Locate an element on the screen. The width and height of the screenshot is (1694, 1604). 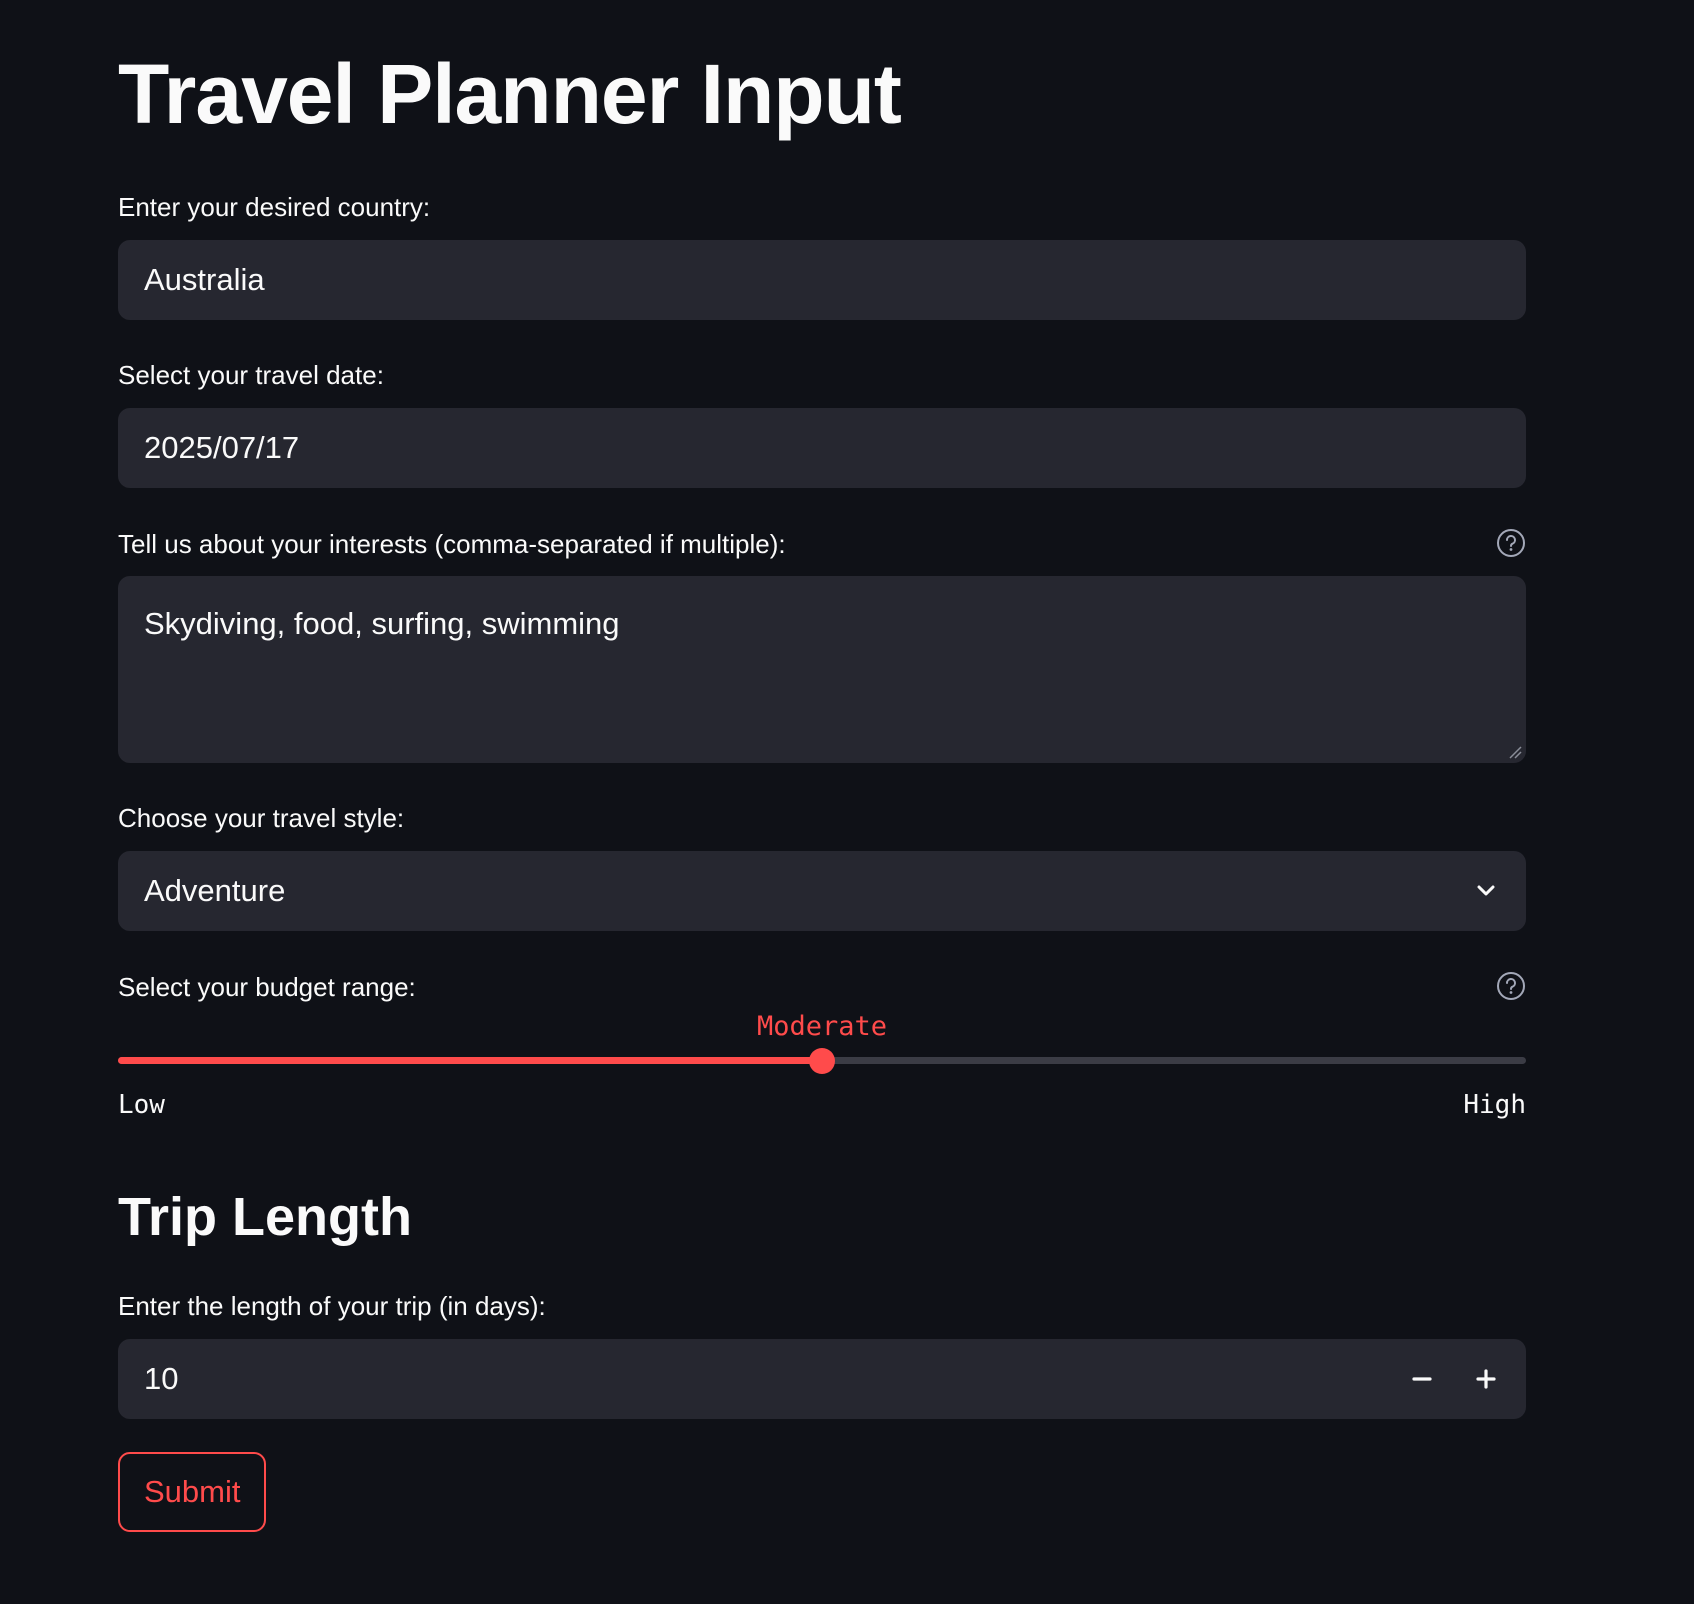
travel-date-value: 2025/07/17 is located at coordinates (222, 447).